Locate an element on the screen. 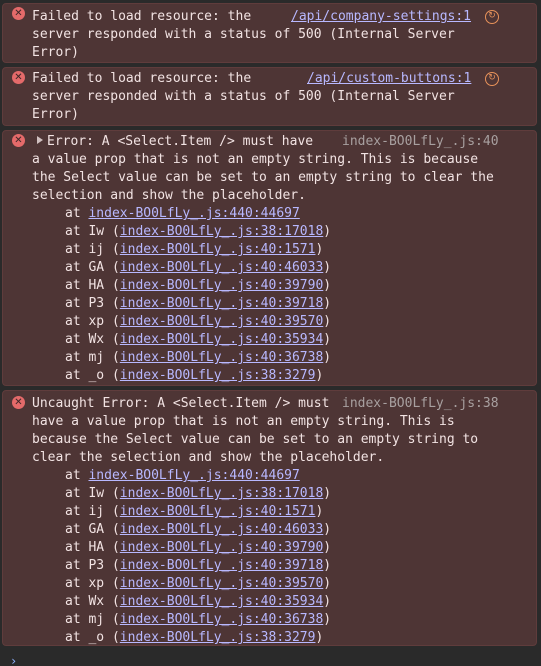 This screenshot has height=666, width=541. source-link: index-BO0LfLy_.js:38 is located at coordinates (420, 404).